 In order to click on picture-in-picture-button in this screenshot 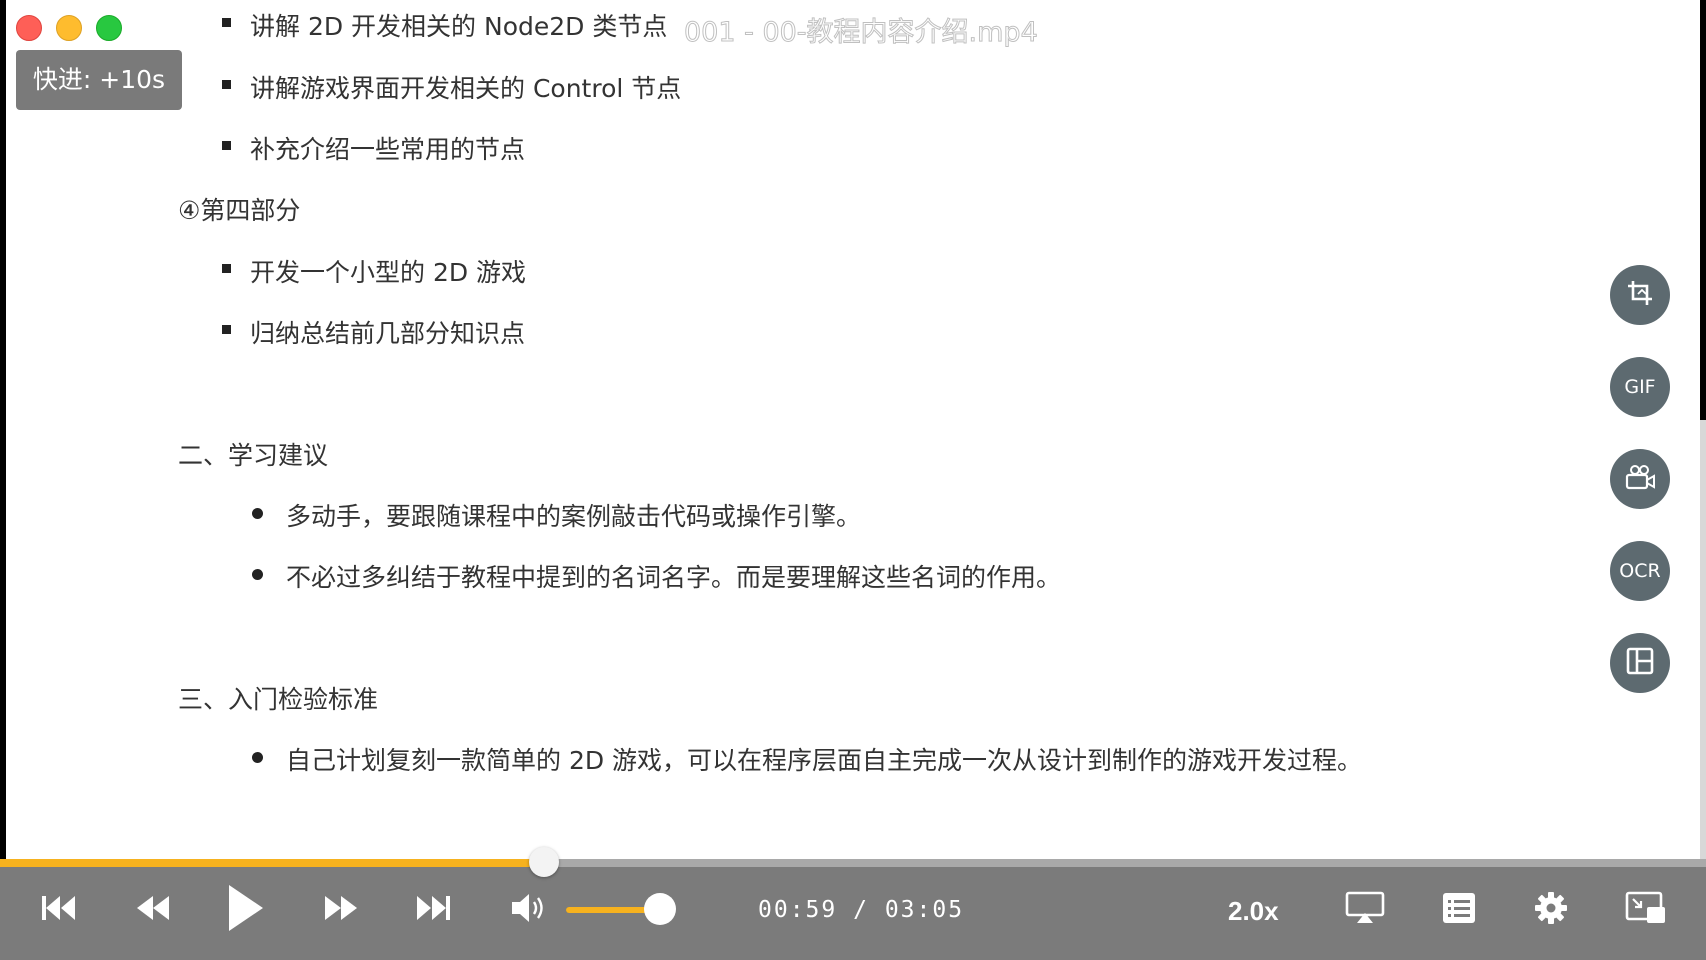, I will do `click(1646, 910)`.